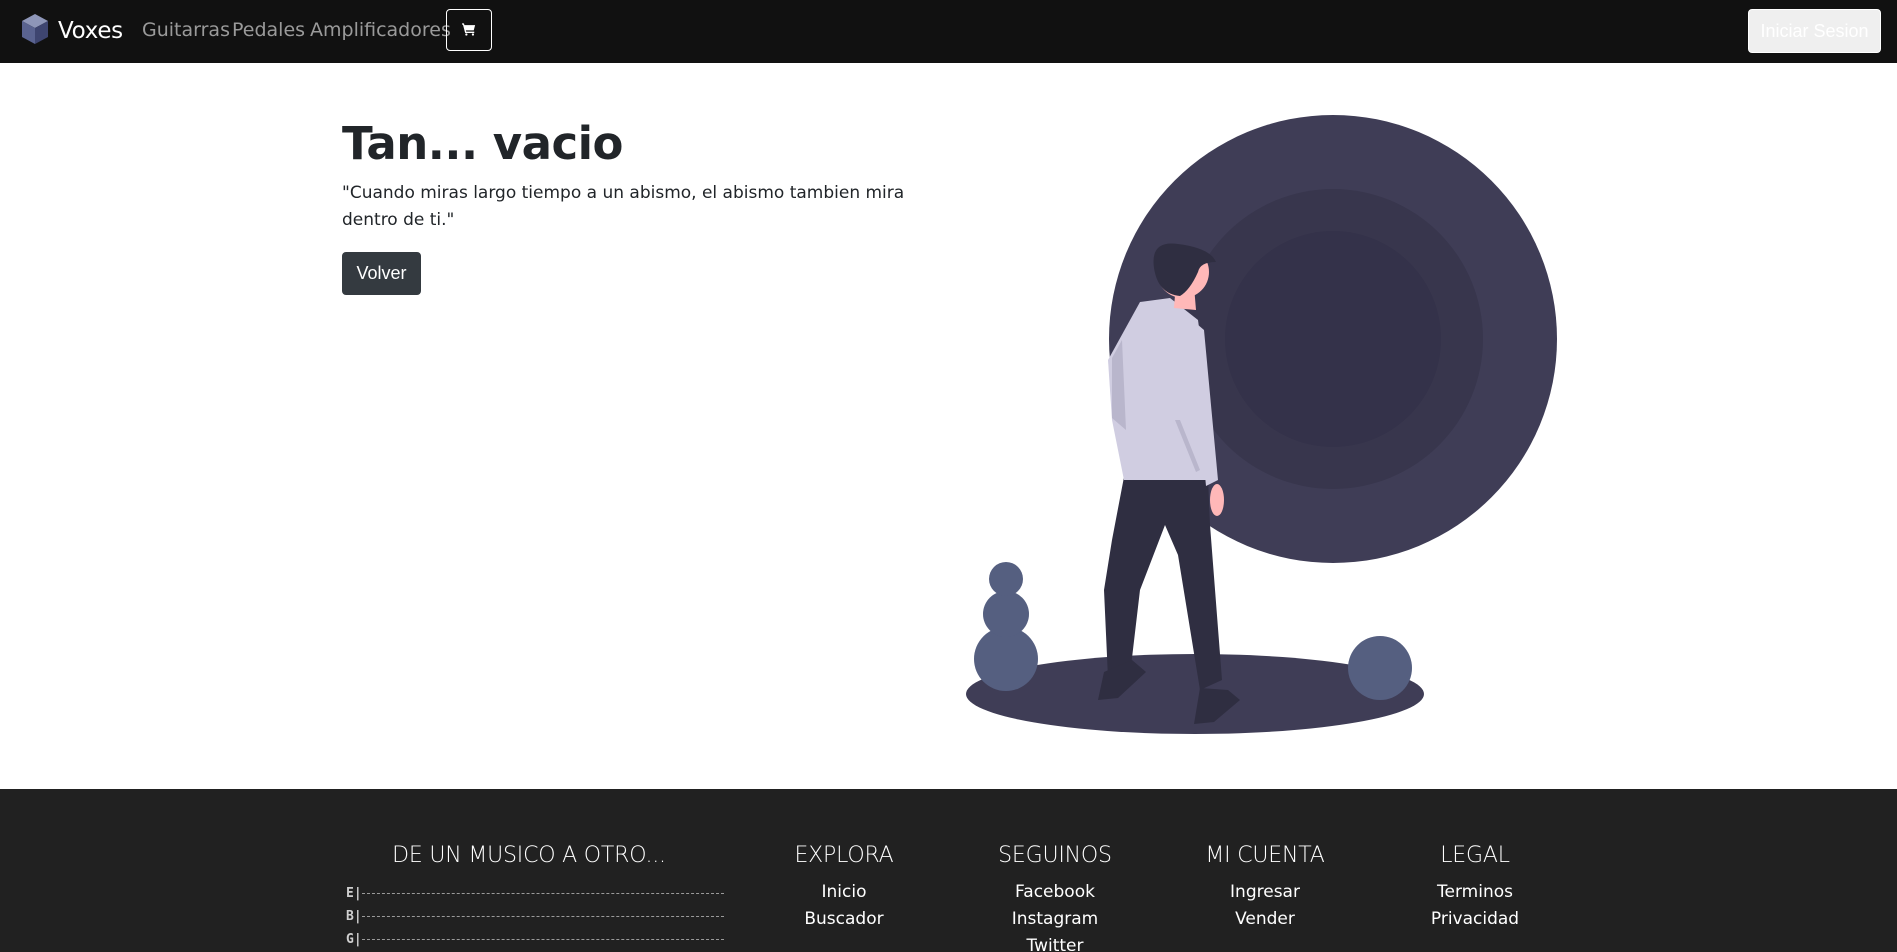 This screenshot has height=952, width=1897. What do you see at coordinates (354, 916) in the screenshot?
I see `tab-string-label: B|` at bounding box center [354, 916].